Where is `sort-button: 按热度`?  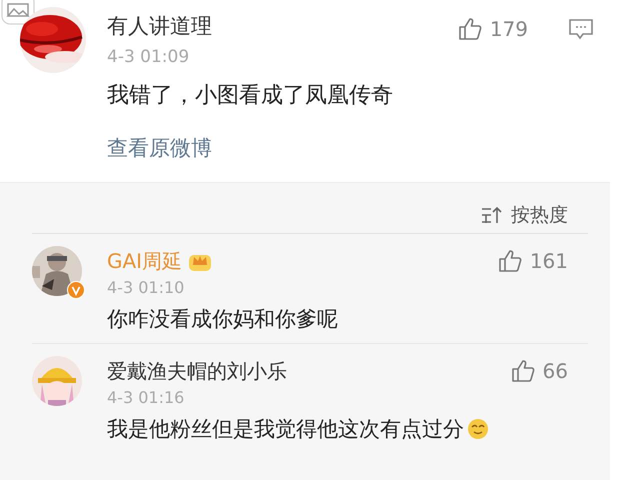
sort-button: 按热度 is located at coordinates (524, 215).